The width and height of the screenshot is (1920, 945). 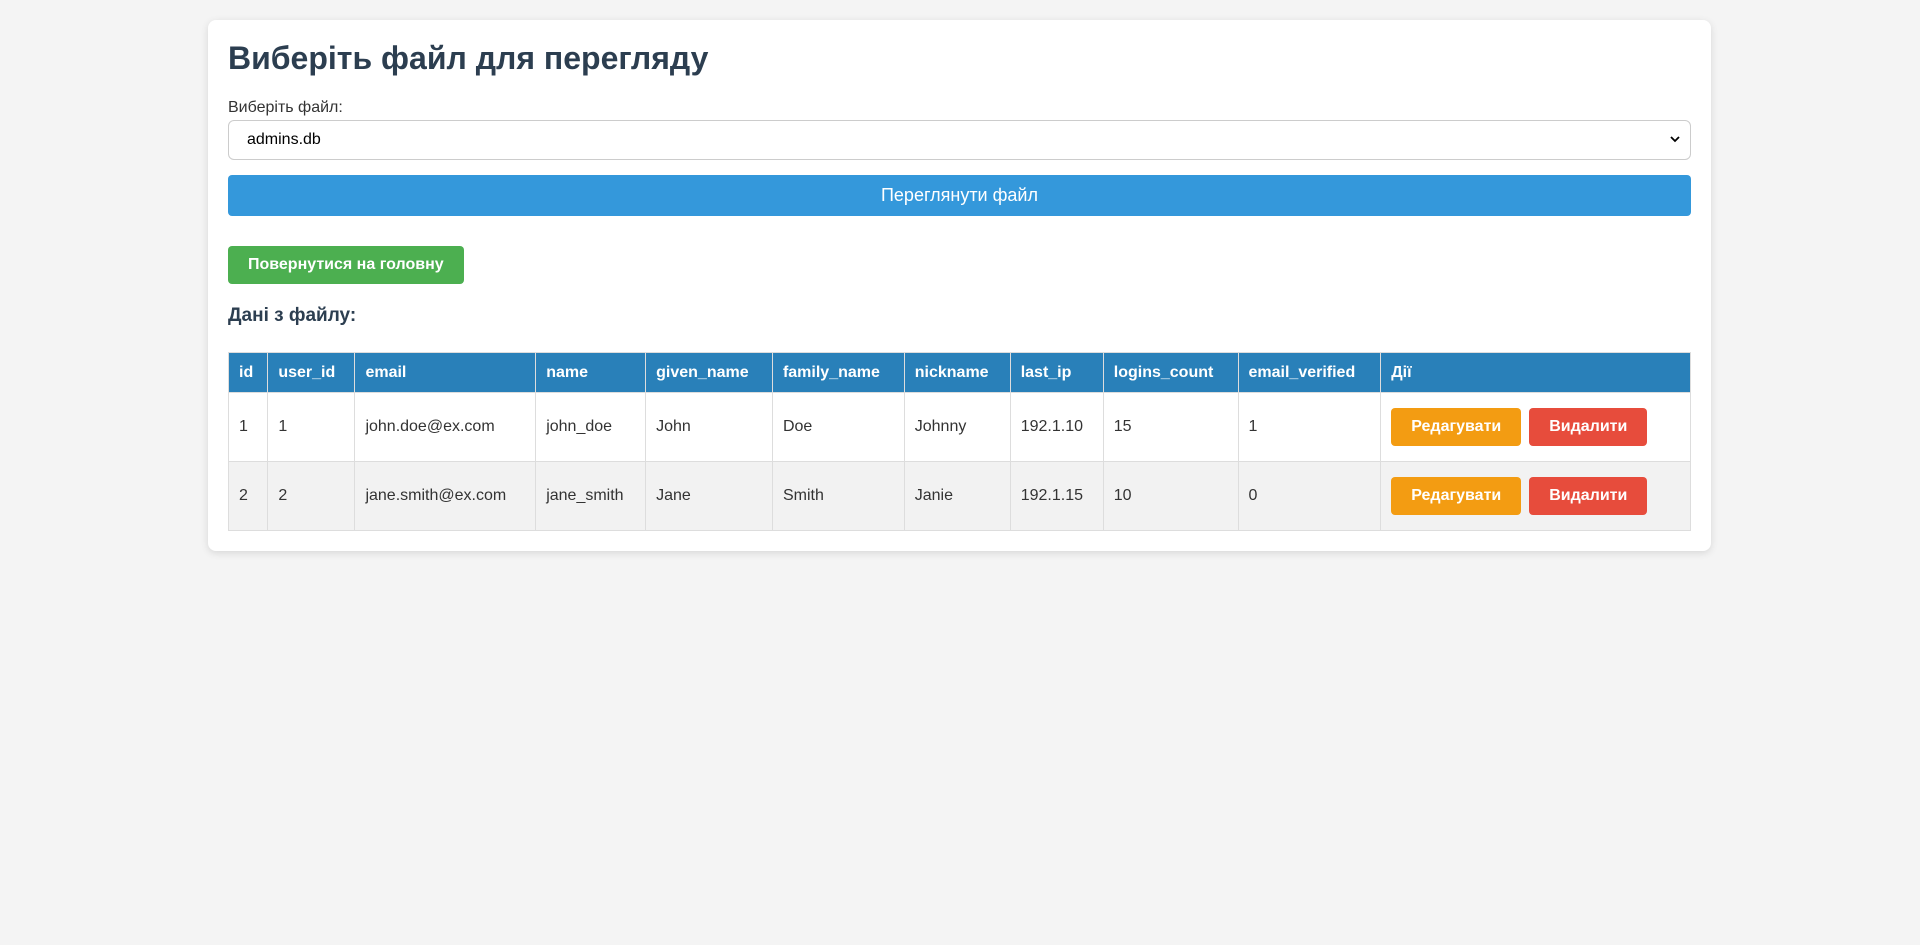 What do you see at coordinates (285, 107) in the screenshot?
I see `file-select-label: Виберіть файл:` at bounding box center [285, 107].